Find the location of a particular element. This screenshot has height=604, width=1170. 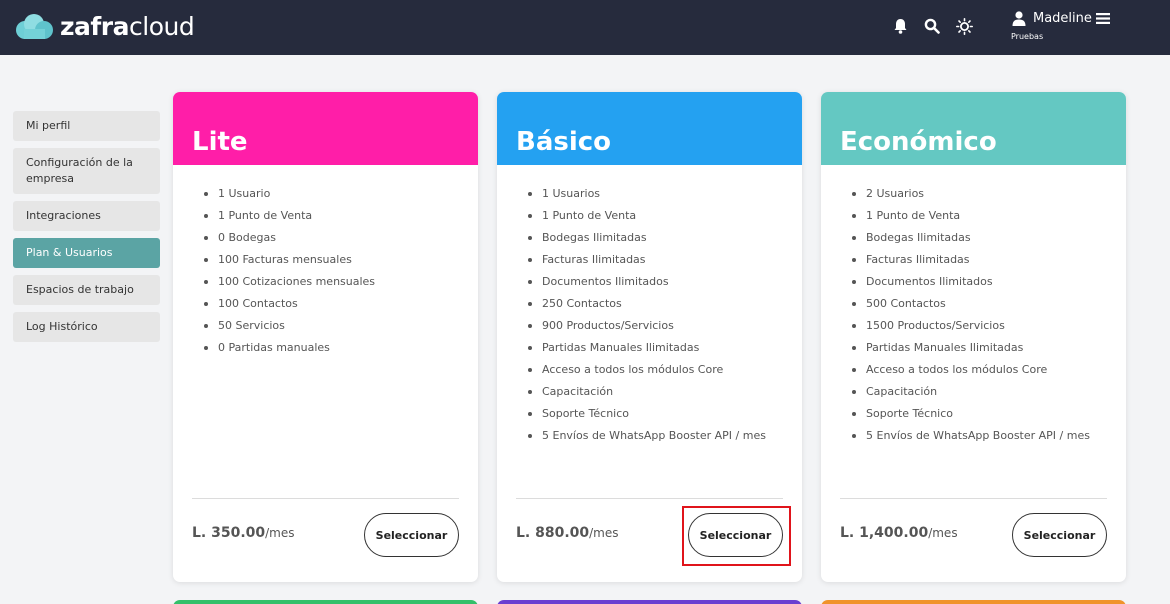

bell-icon is located at coordinates (900, 26).